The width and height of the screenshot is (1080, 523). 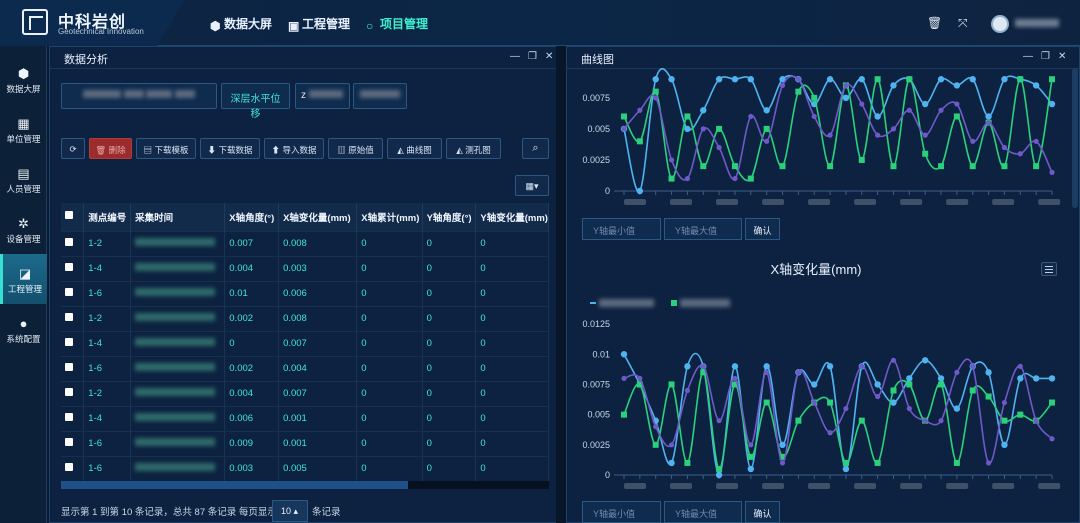 I want to click on table-row: 1-6 0.002 0.004 0 0 0, so click(x=305, y=368).